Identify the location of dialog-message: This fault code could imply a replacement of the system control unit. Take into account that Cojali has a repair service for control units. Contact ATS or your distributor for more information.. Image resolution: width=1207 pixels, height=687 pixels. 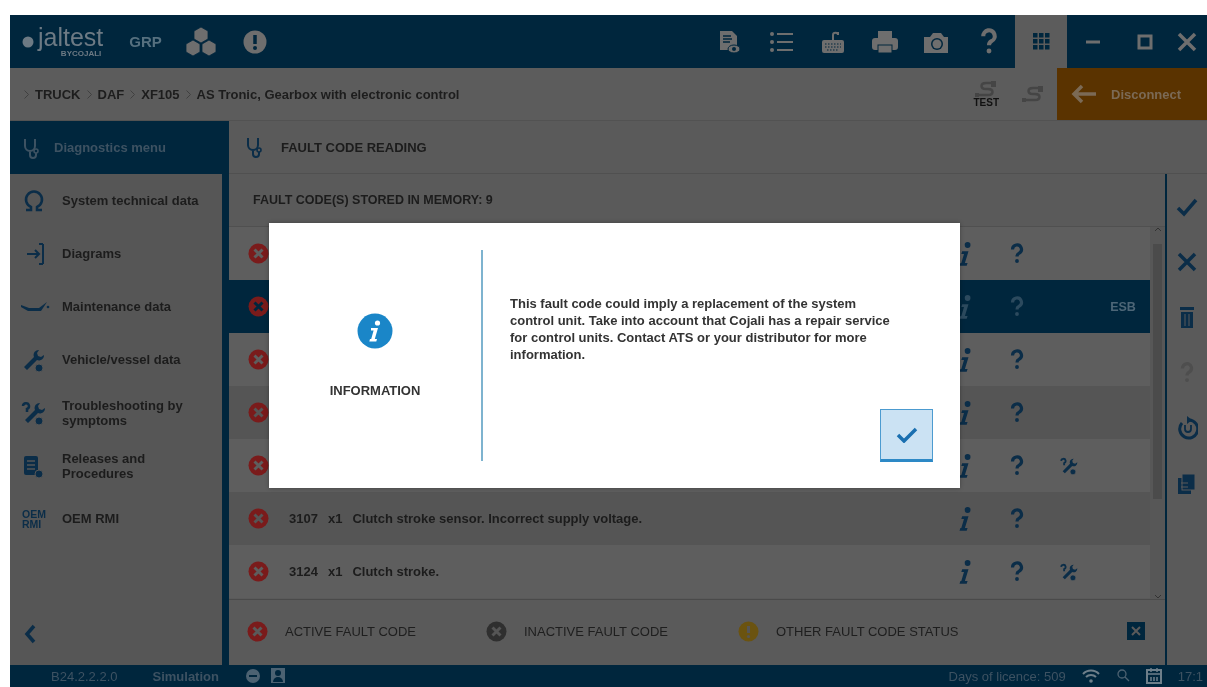
(700, 329).